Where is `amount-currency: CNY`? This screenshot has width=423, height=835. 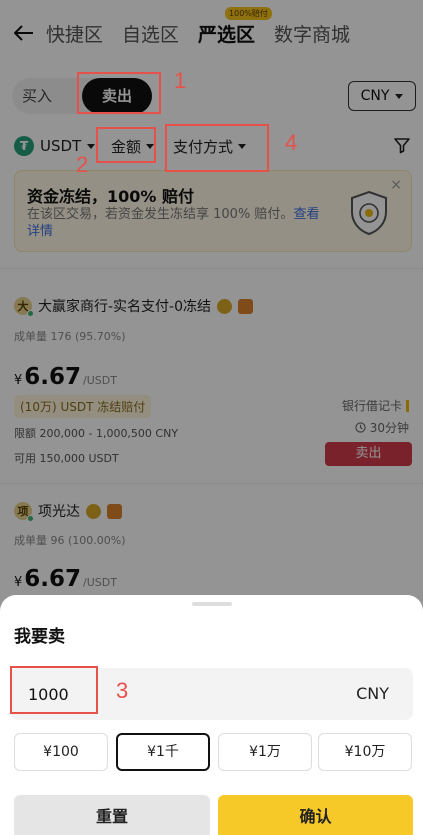 amount-currency: CNY is located at coordinates (372, 693).